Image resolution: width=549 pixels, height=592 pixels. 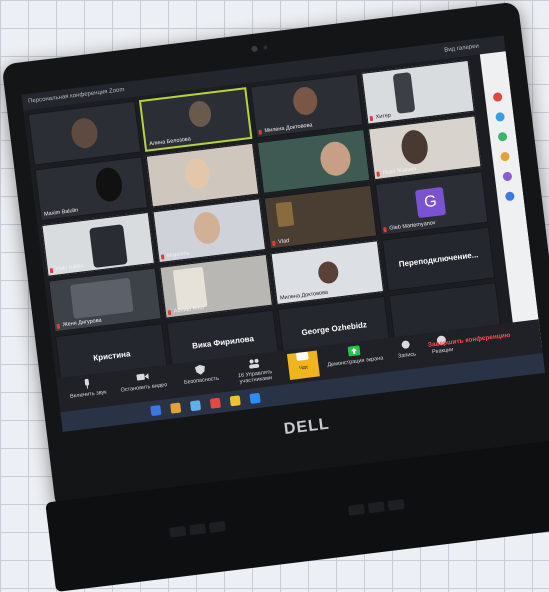 I want to click on participant-tile: Аблиш Artur, so click(x=216, y=286).